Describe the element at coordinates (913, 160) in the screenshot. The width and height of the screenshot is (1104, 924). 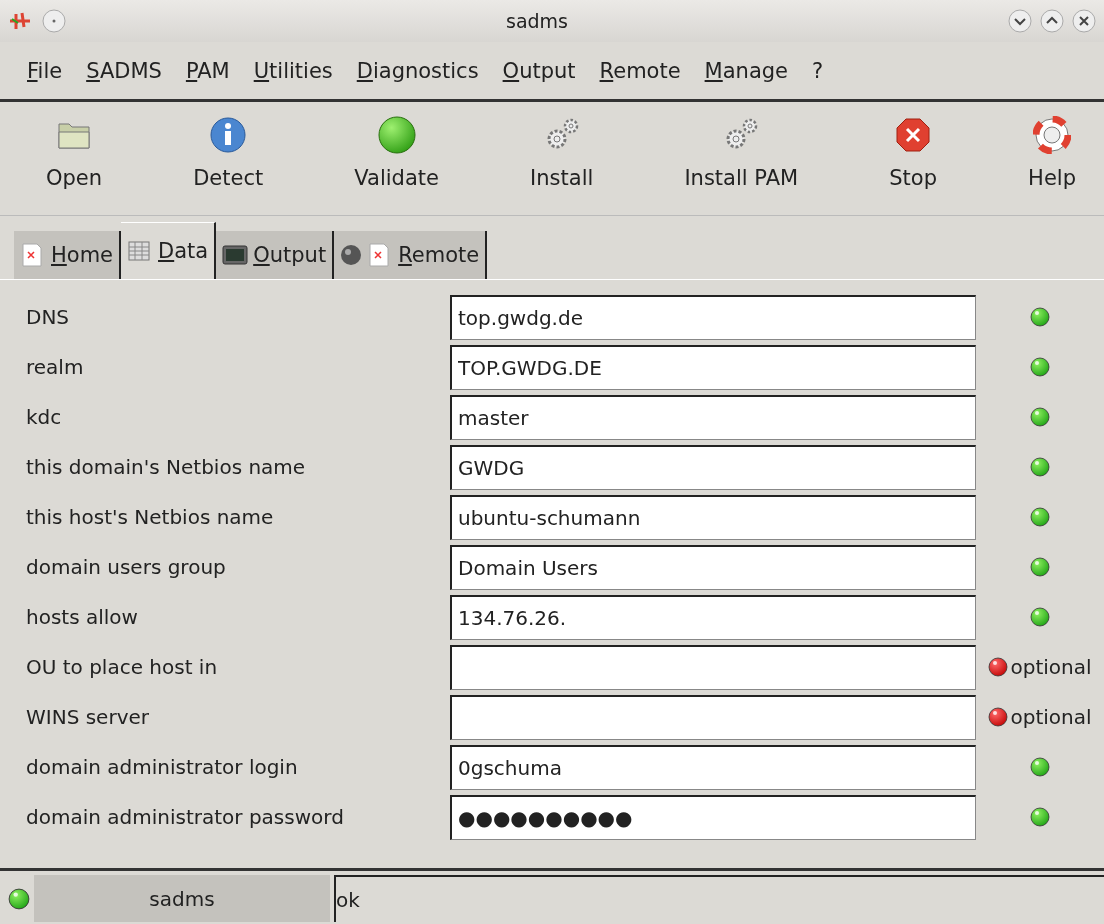
I see `toolbar-button: Stop` at that location.